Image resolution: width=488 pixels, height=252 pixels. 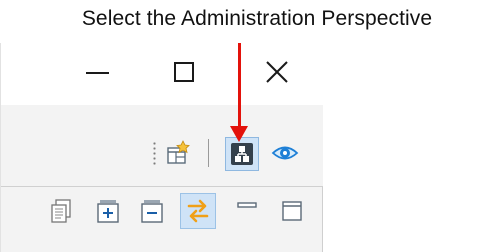 What do you see at coordinates (247, 211) in the screenshot?
I see `minimize-view-button` at bounding box center [247, 211].